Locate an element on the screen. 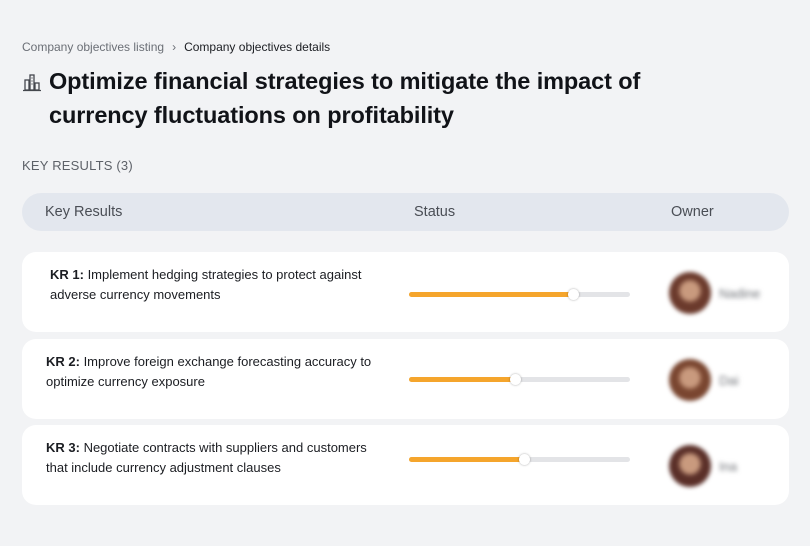 The image size is (810, 546). owner: Dai is located at coordinates (704, 380).